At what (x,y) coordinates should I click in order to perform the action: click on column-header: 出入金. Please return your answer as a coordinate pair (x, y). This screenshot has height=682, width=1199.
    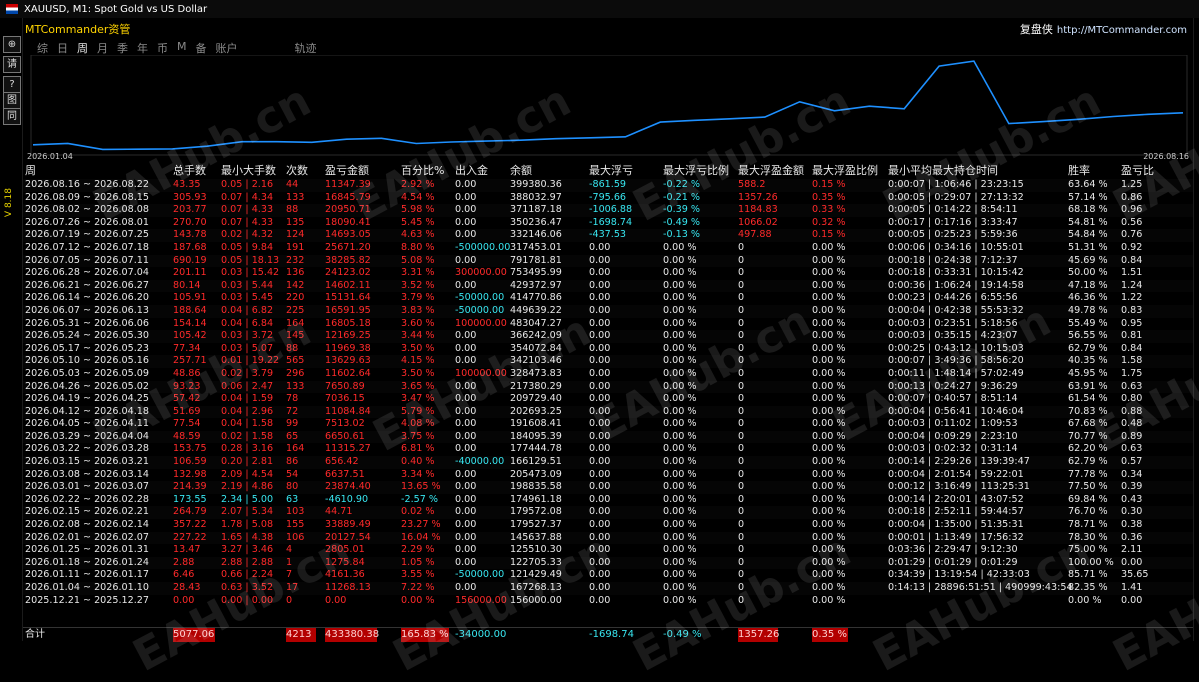
    Looking at the image, I should click on (471, 171).